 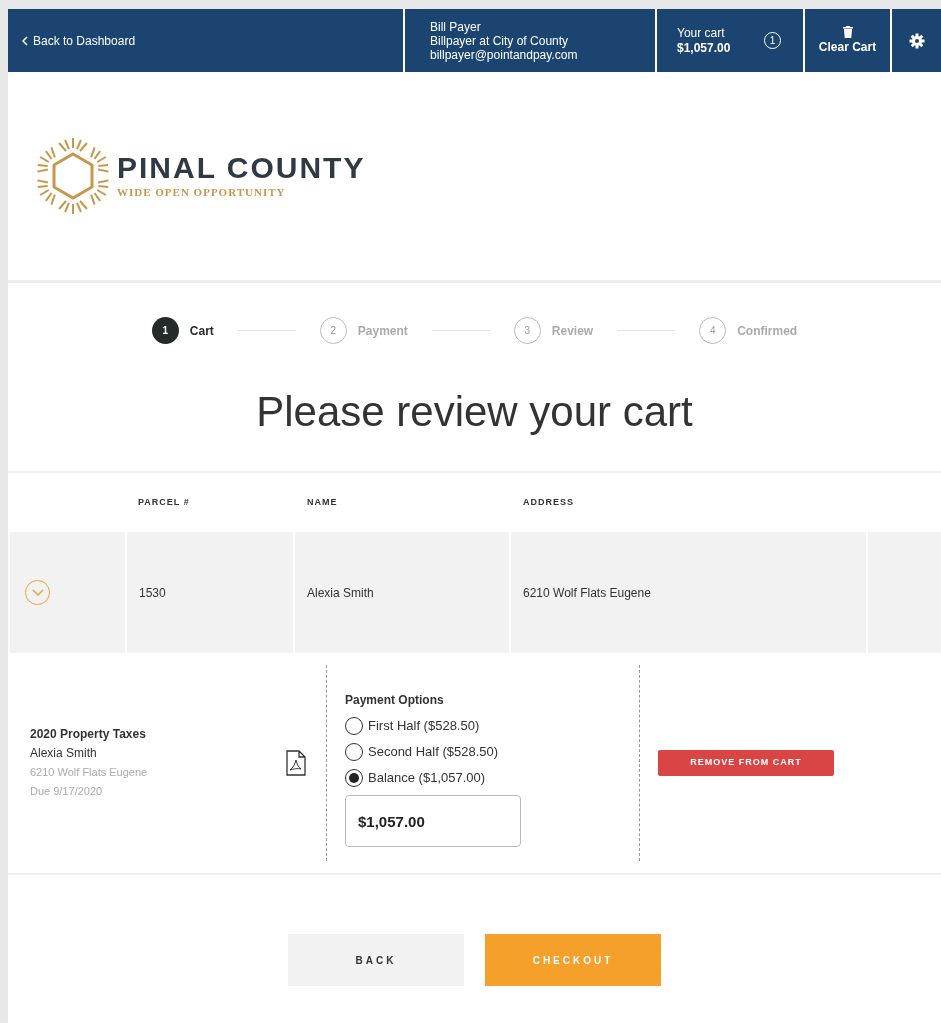 What do you see at coordinates (456, 26) in the screenshot?
I see `user-name: Bill Payer` at bounding box center [456, 26].